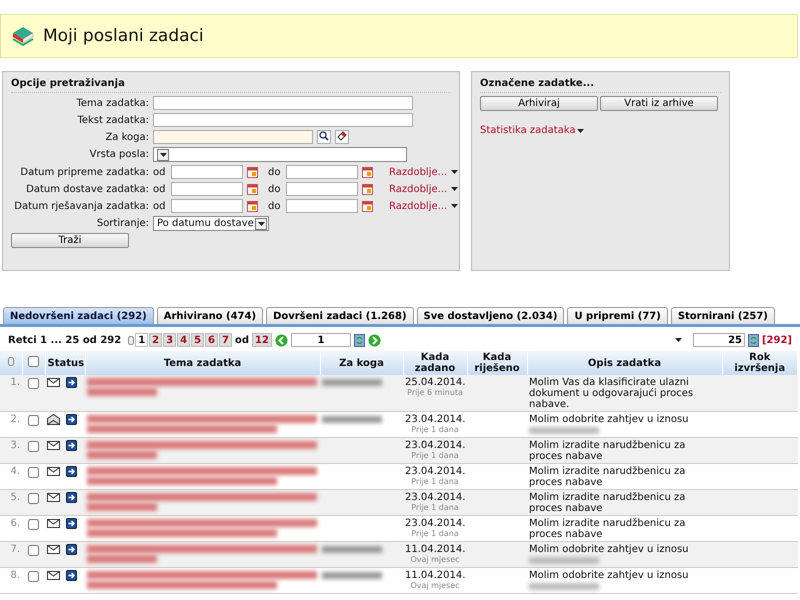  What do you see at coordinates (155, 340) in the screenshot?
I see `page-button: 2` at bounding box center [155, 340].